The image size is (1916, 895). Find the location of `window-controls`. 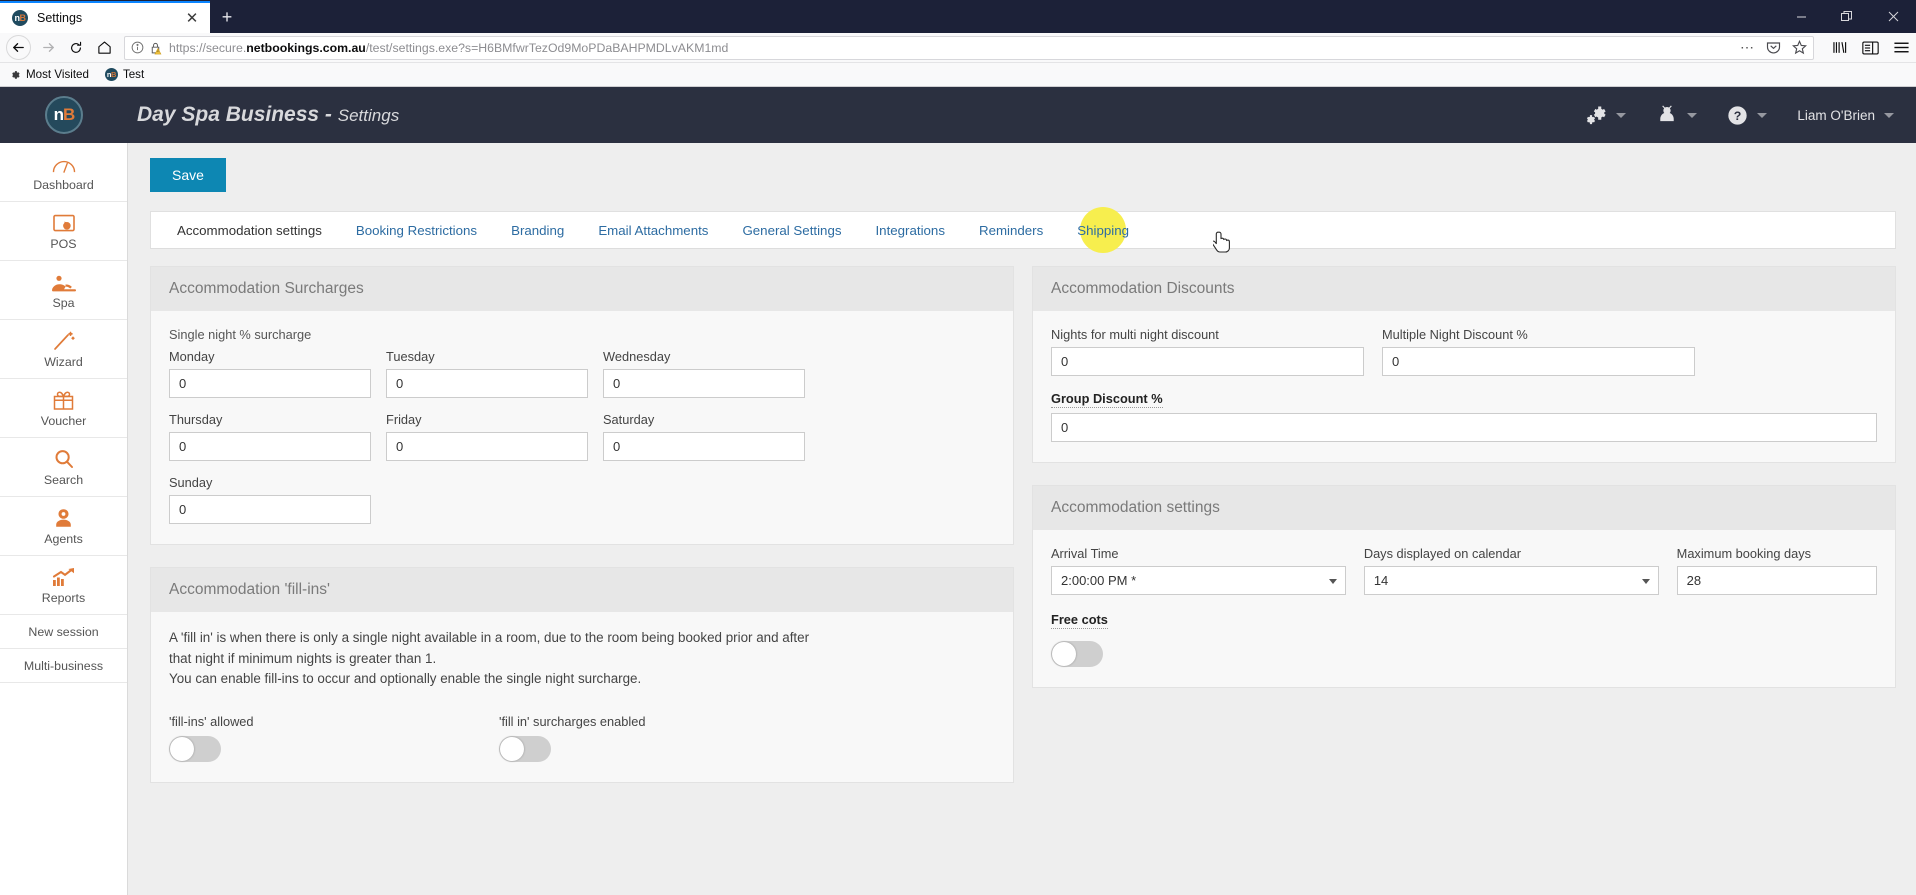

window-controls is located at coordinates (1847, 16).